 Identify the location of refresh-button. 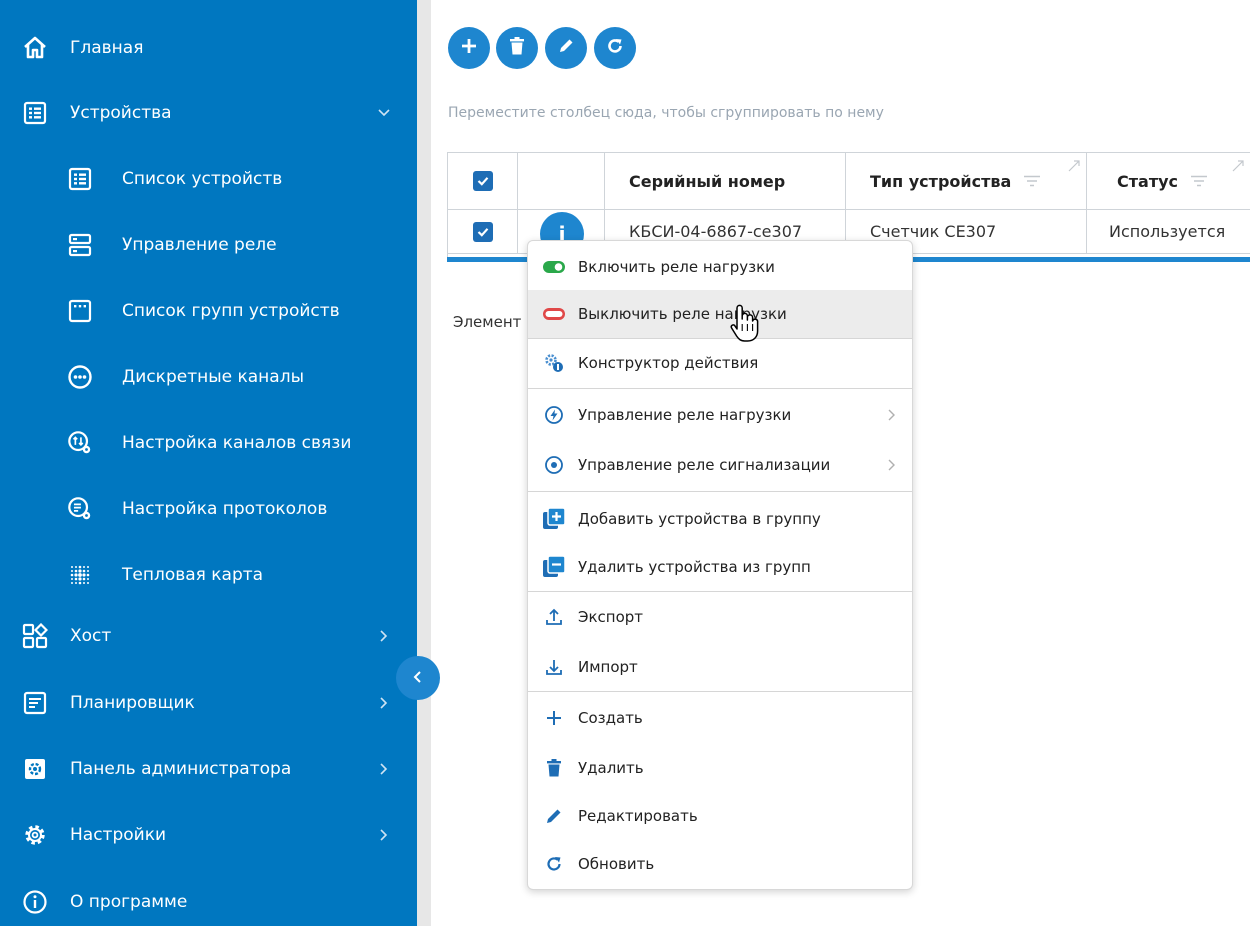
(615, 48).